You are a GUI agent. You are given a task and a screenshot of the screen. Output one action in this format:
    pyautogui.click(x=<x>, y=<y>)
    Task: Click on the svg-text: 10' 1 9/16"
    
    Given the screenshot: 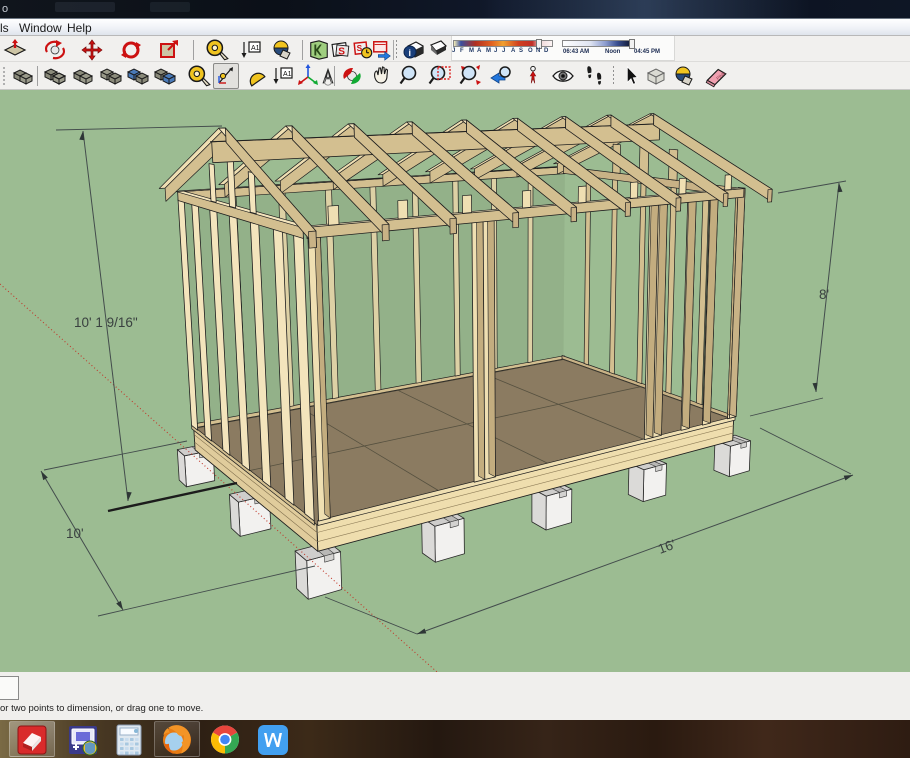 What is the action you would take?
    pyautogui.click(x=106, y=322)
    